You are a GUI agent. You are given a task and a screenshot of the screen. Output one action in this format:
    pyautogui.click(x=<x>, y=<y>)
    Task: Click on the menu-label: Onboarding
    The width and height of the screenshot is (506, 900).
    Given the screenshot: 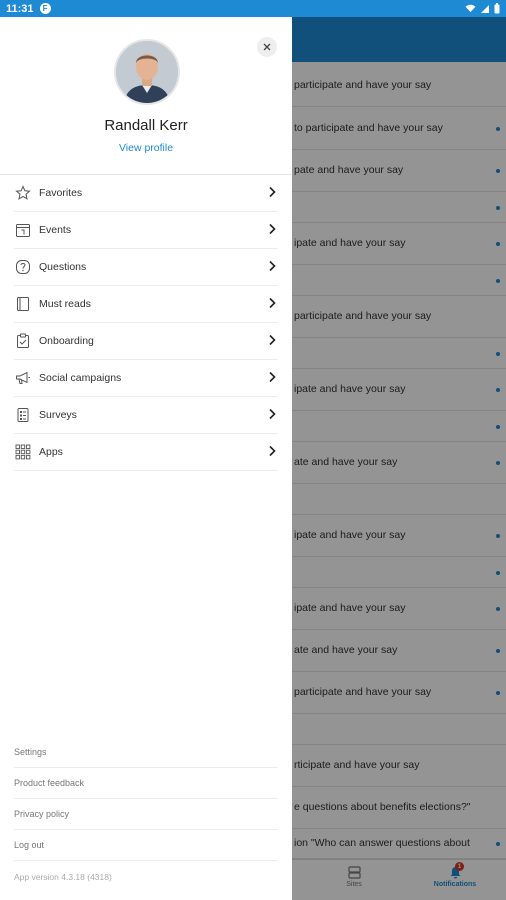 What is the action you would take?
    pyautogui.click(x=66, y=341)
    